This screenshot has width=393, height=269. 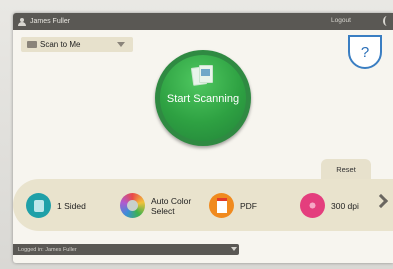 I want to click on workflow-select-value: Scan to Me, so click(x=60, y=44).